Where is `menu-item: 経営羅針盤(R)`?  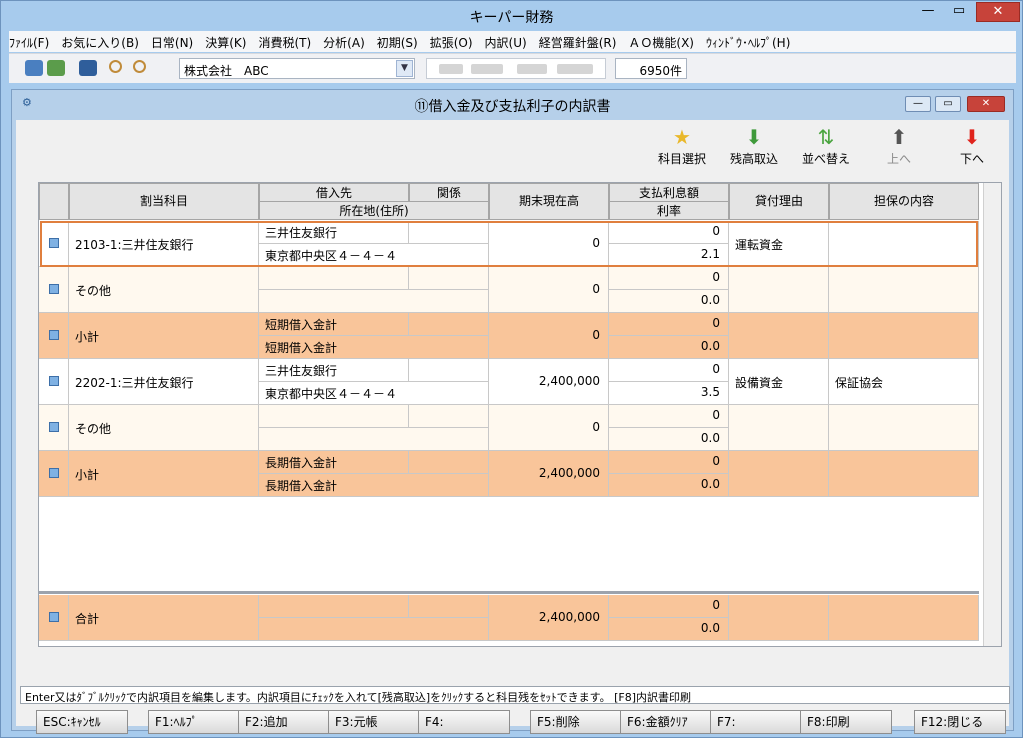
menu-item: 経営羅針盤(R) is located at coordinates (578, 41).